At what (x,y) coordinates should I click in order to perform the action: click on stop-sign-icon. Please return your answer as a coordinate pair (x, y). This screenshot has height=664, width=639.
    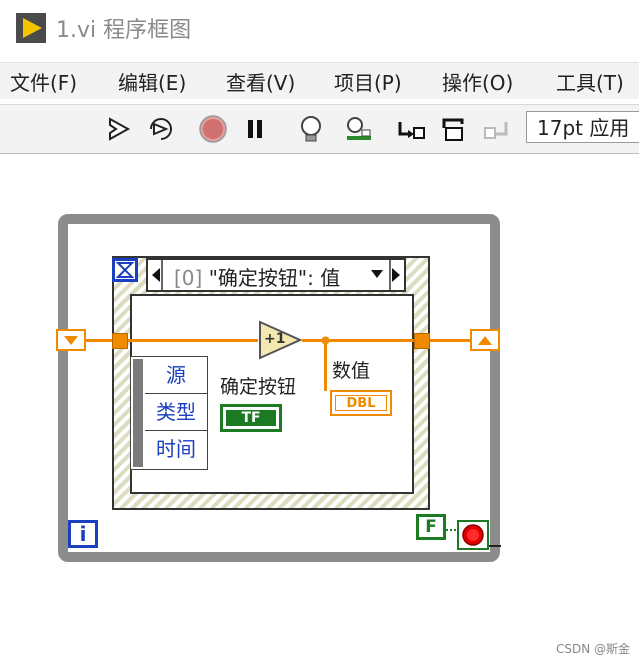
    Looking at the image, I should click on (473, 535).